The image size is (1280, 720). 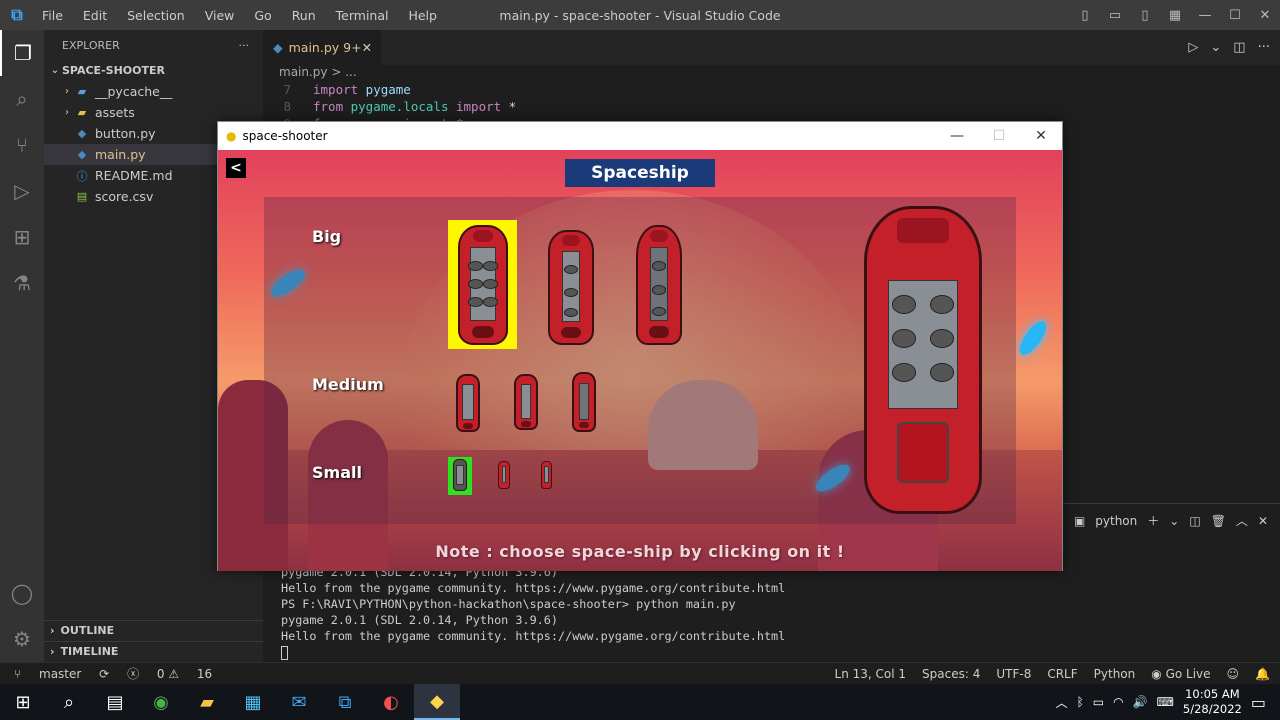 What do you see at coordinates (1193, 47) in the screenshot?
I see `run-python-icon: ▷` at bounding box center [1193, 47].